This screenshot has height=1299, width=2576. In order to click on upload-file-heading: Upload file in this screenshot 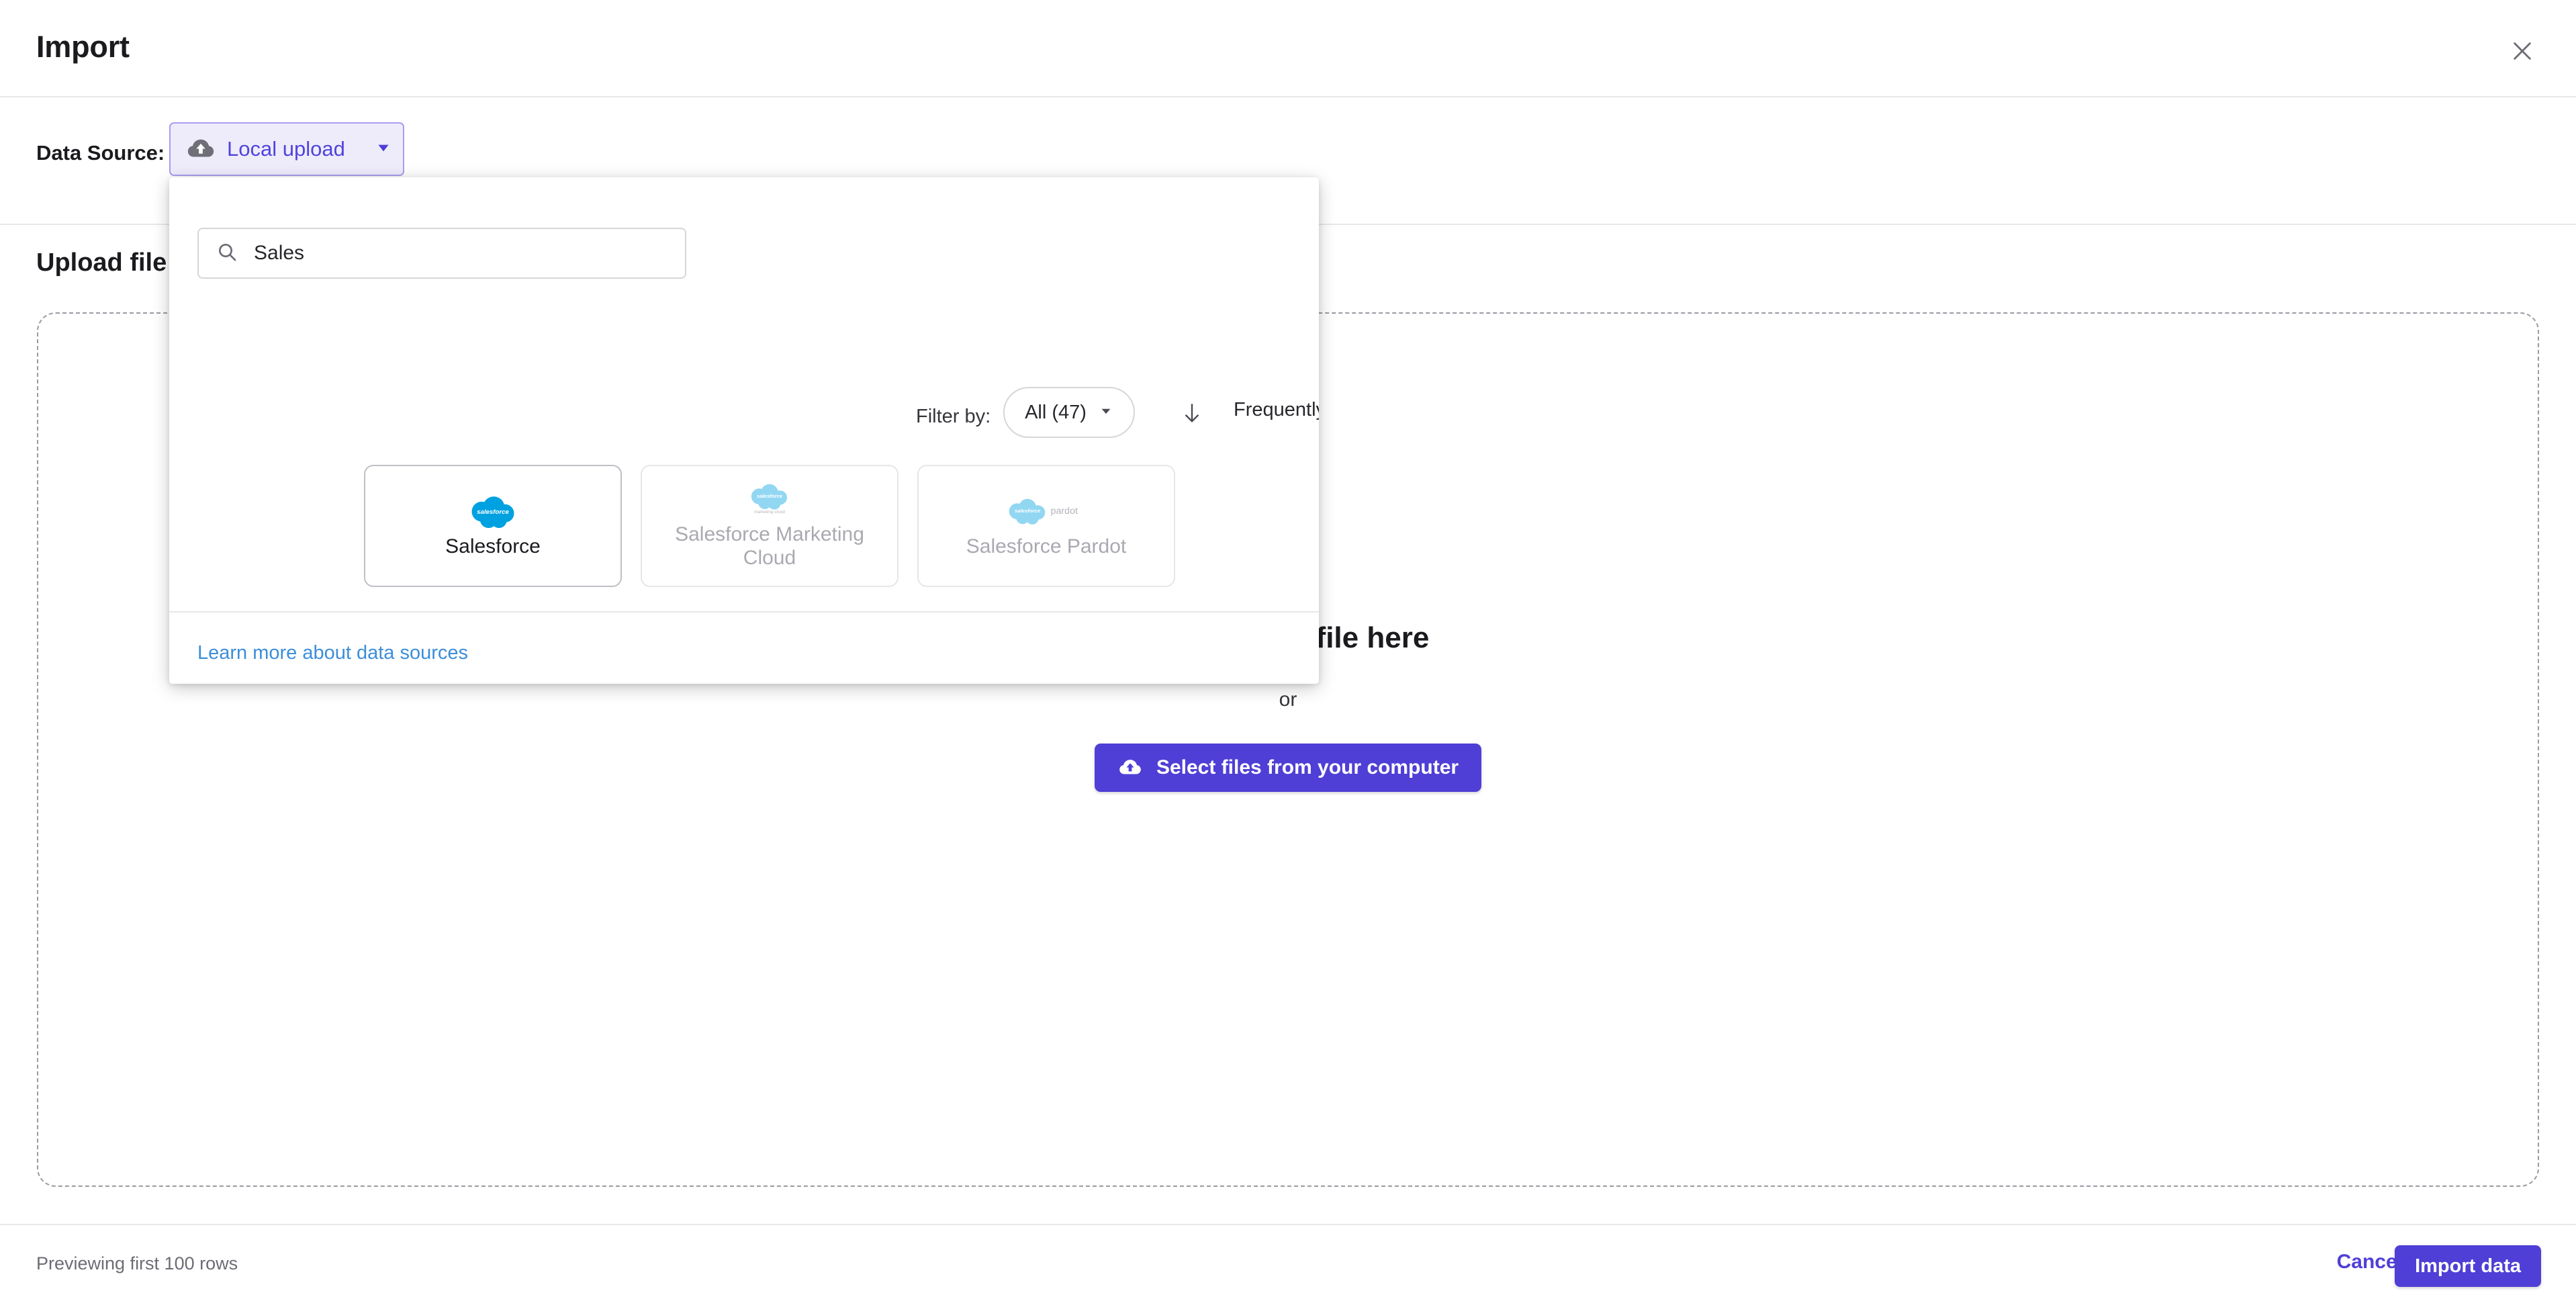, I will do `click(101, 263)`.